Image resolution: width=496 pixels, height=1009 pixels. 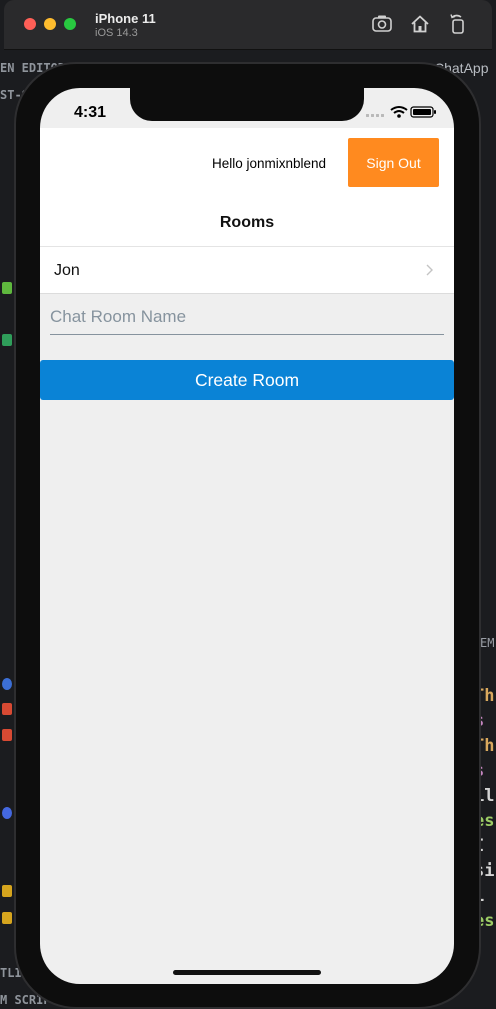 What do you see at coordinates (70, 24) in the screenshot?
I see `window-zoom-button` at bounding box center [70, 24].